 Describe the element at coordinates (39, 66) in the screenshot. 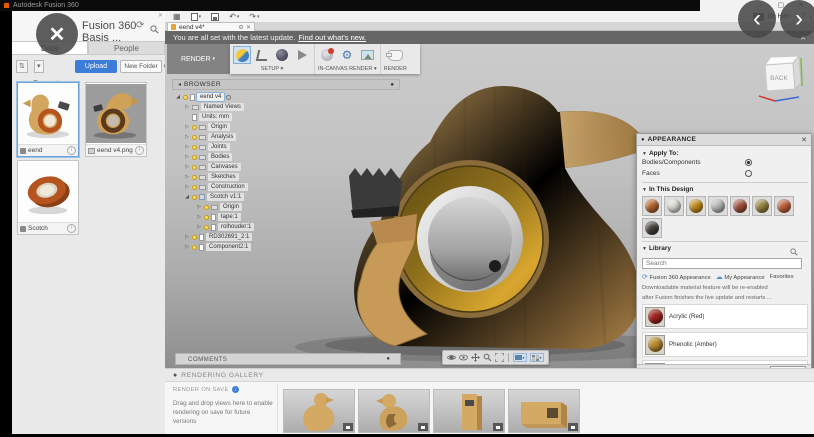

I see `view-options-chevron-icon: ▾` at that location.